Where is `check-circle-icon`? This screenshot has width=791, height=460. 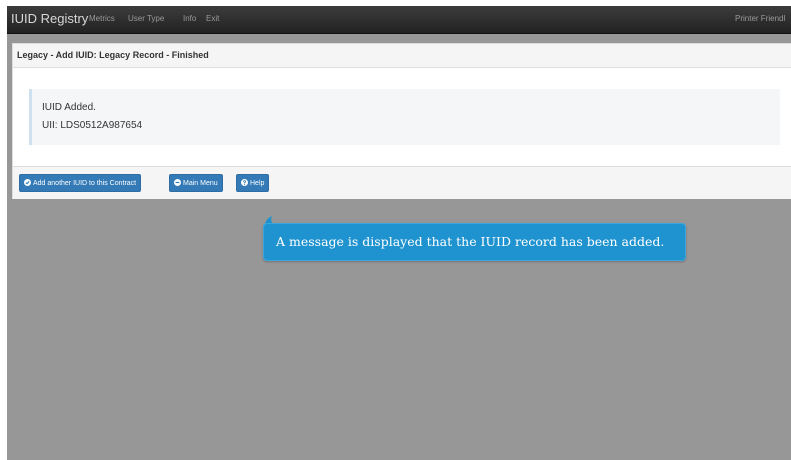
check-circle-icon is located at coordinates (27, 182).